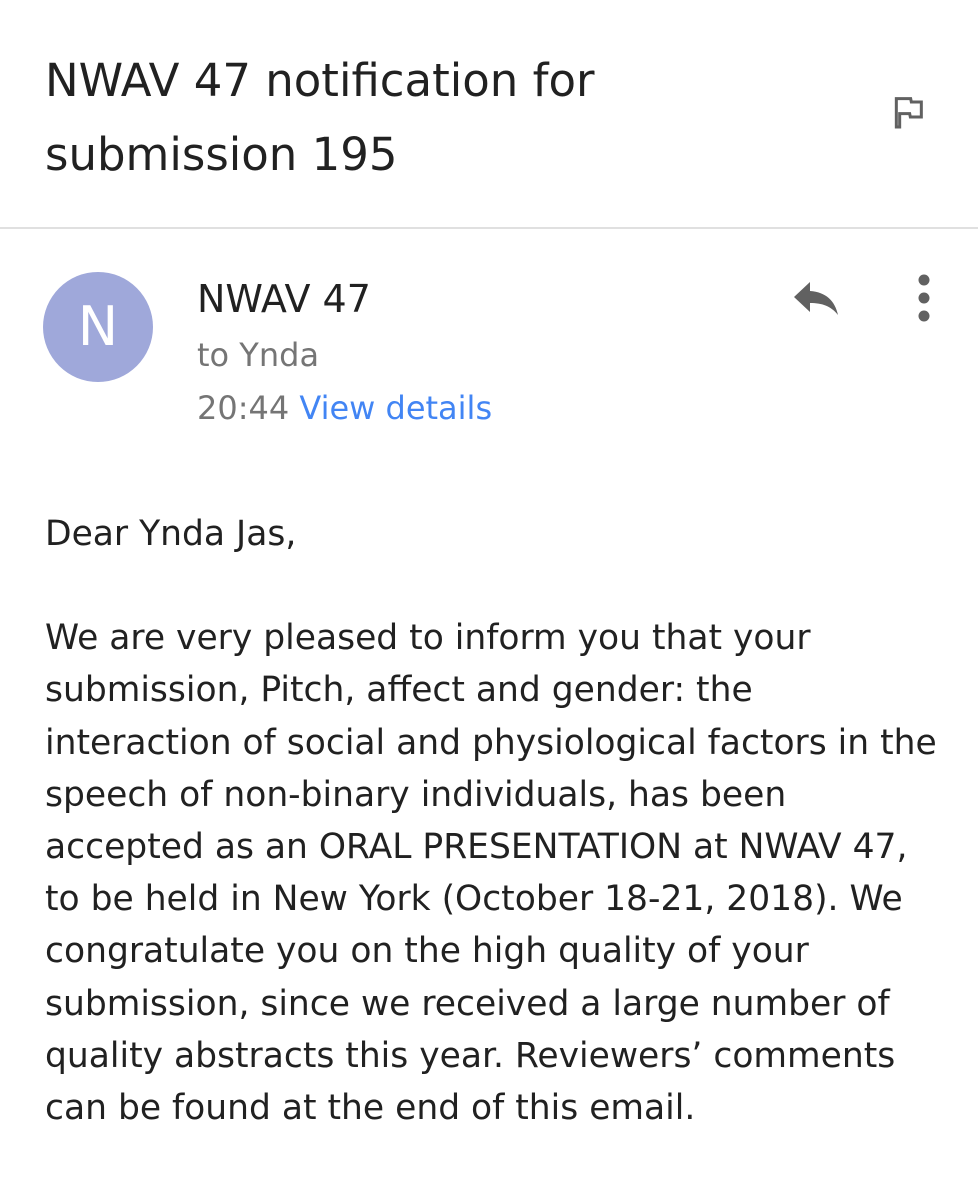 This screenshot has width=978, height=1200. I want to click on email-subject: NWAV 47 notification for submission 195, so click(320, 117).